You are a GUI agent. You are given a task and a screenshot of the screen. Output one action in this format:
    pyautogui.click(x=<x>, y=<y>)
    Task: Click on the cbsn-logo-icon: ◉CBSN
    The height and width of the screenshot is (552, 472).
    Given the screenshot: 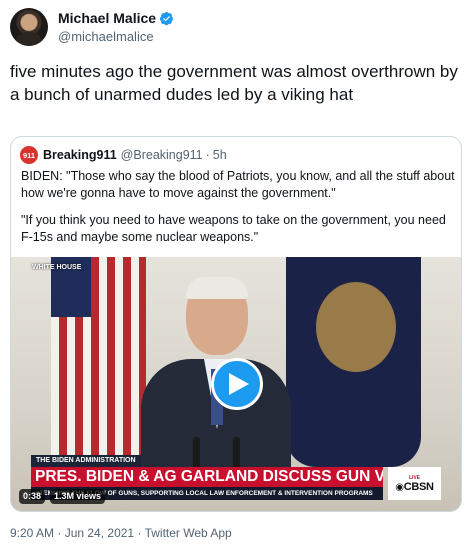 What is the action you would take?
    pyautogui.click(x=414, y=486)
    